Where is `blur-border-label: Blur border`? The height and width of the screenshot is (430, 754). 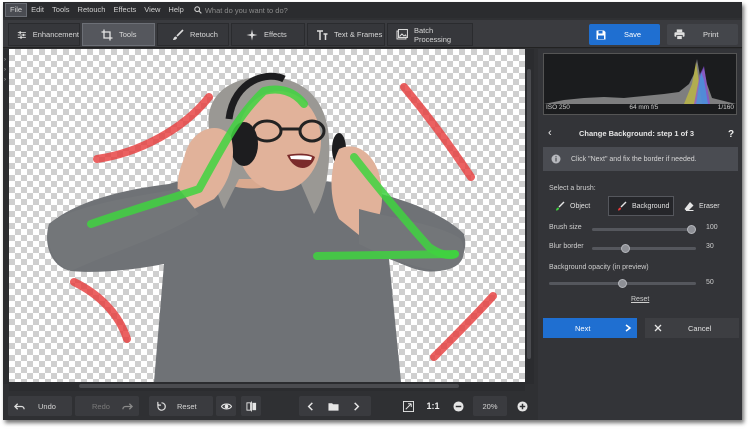
blur-border-label: Blur border is located at coordinates (566, 246).